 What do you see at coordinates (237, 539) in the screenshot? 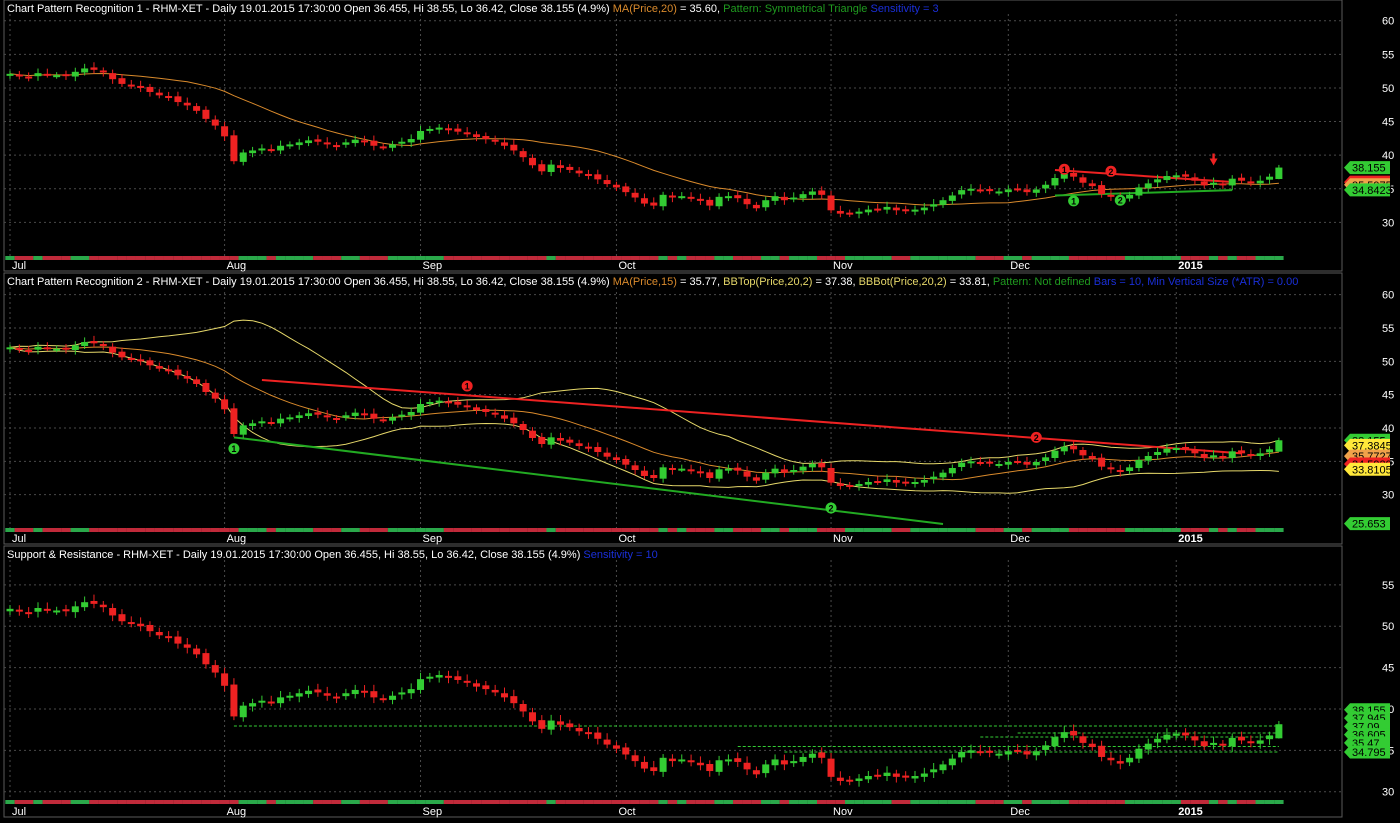
I see `x-tick-label: Aug` at bounding box center [237, 539].